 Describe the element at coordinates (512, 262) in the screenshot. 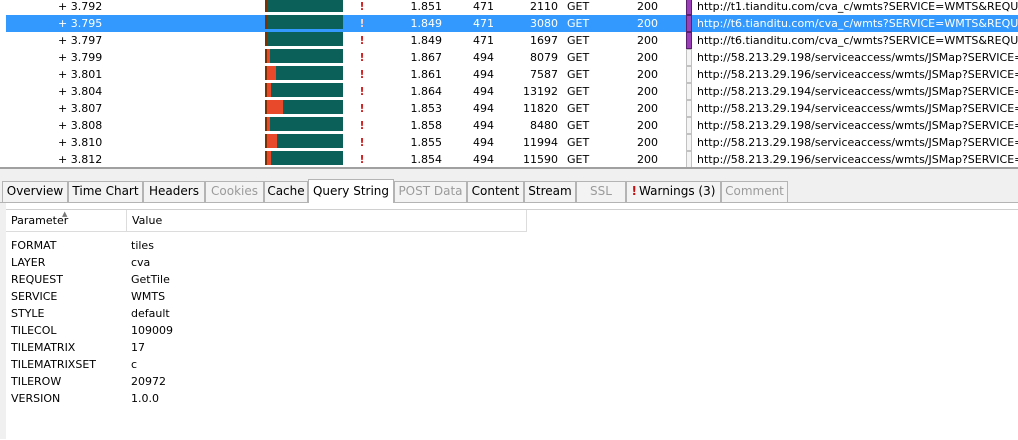

I see `param-row: LAYER cva` at that location.